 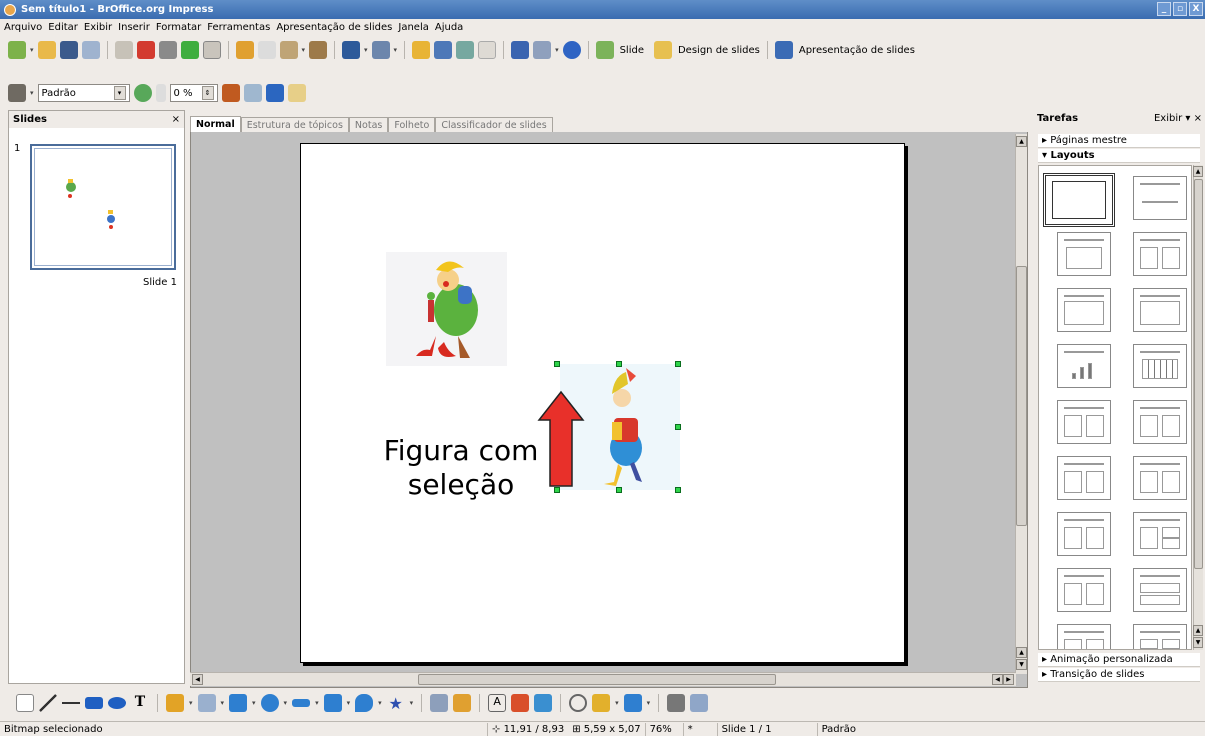 I want to click on layout-two-objects-over-text, so click(x=1160, y=636).